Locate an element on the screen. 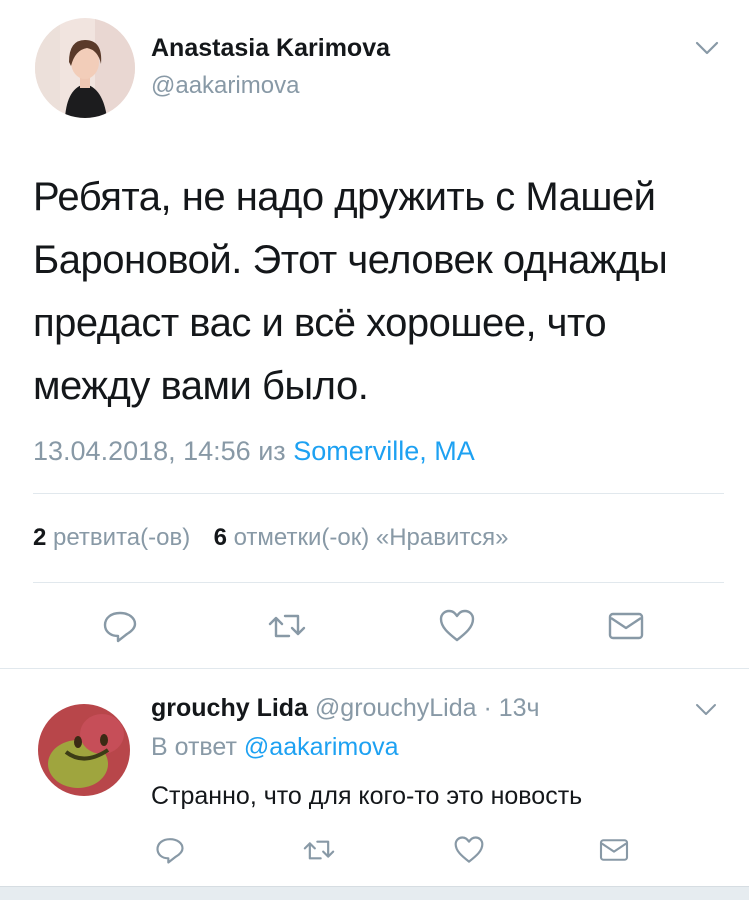 The image size is (749, 900). via-label: из is located at coordinates (272, 451).